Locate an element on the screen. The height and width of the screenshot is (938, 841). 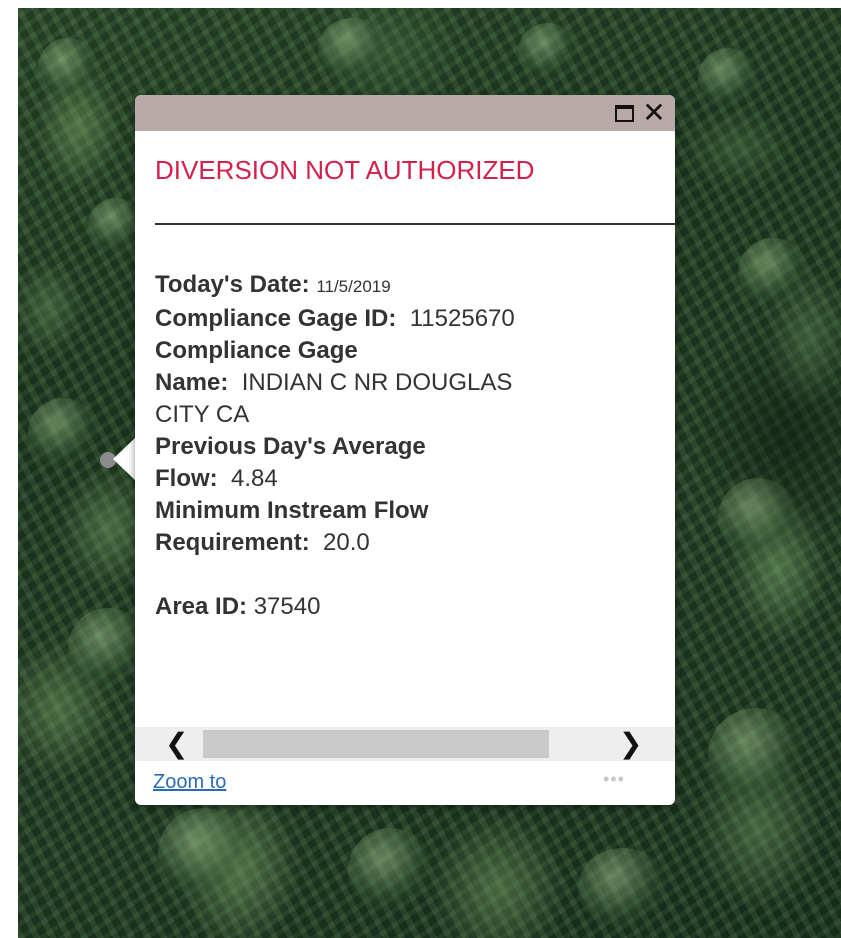
popup-titlebar: ✕ is located at coordinates (405, 113).